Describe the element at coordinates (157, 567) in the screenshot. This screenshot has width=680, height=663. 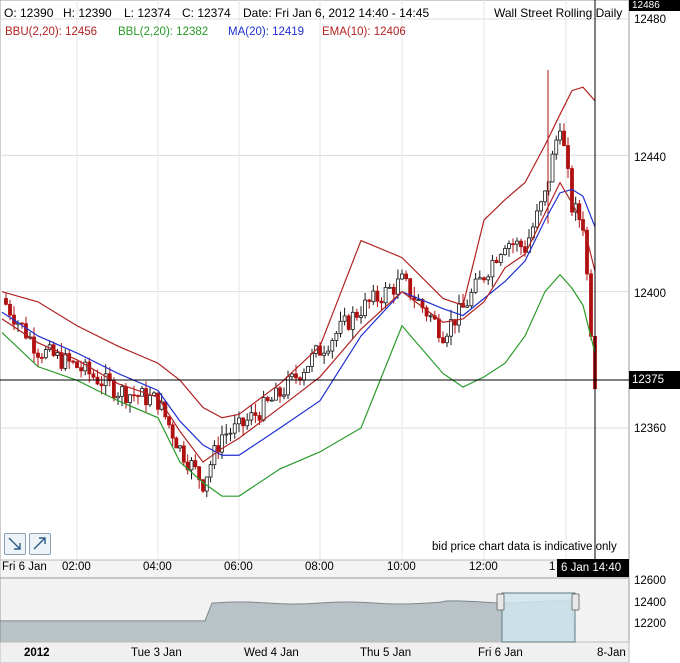
I see `time-label: 04:00` at that location.